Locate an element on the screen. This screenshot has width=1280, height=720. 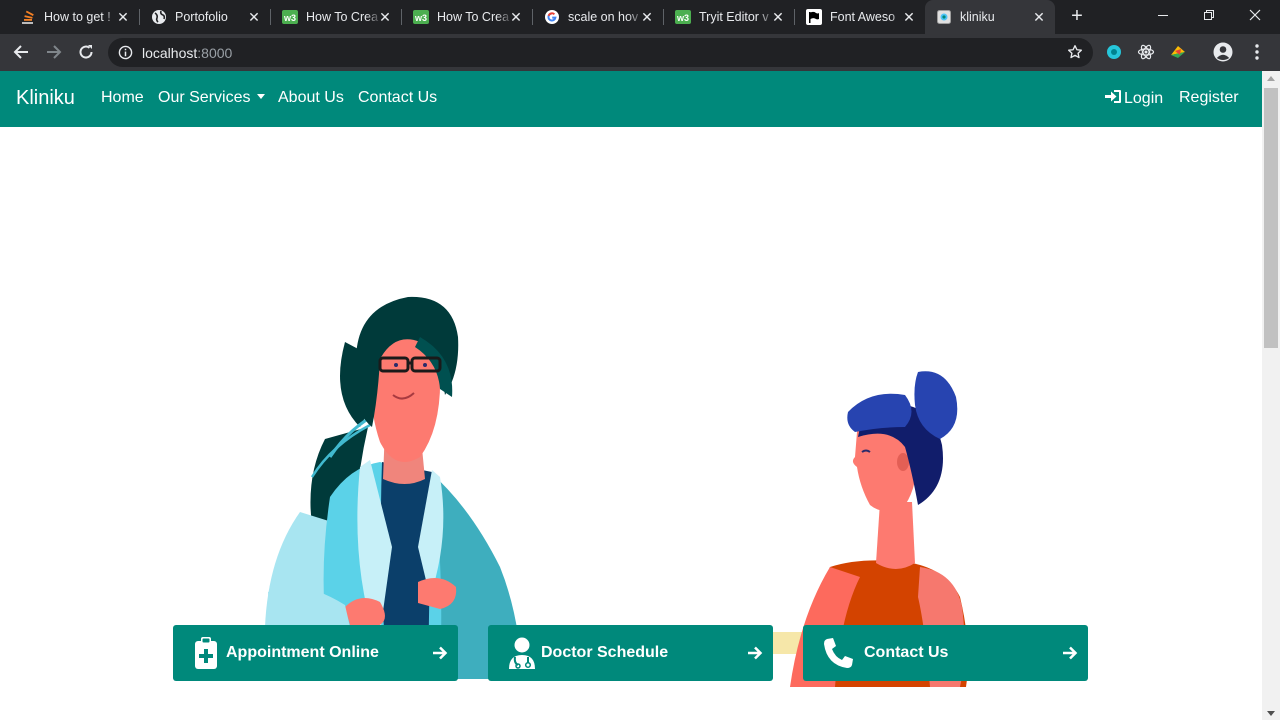
stackoverflow-icon is located at coordinates (28, 17).